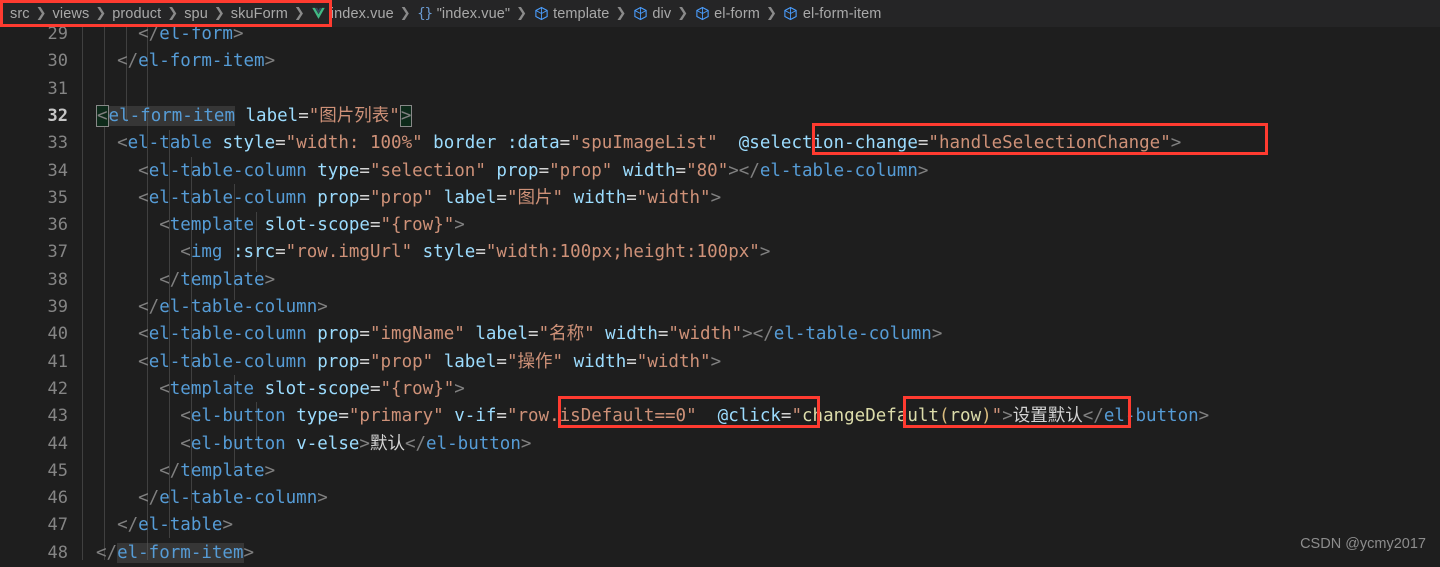 The image size is (1440, 567). I want to click on breadcrumb-item-label: index.vue, so click(362, 13).